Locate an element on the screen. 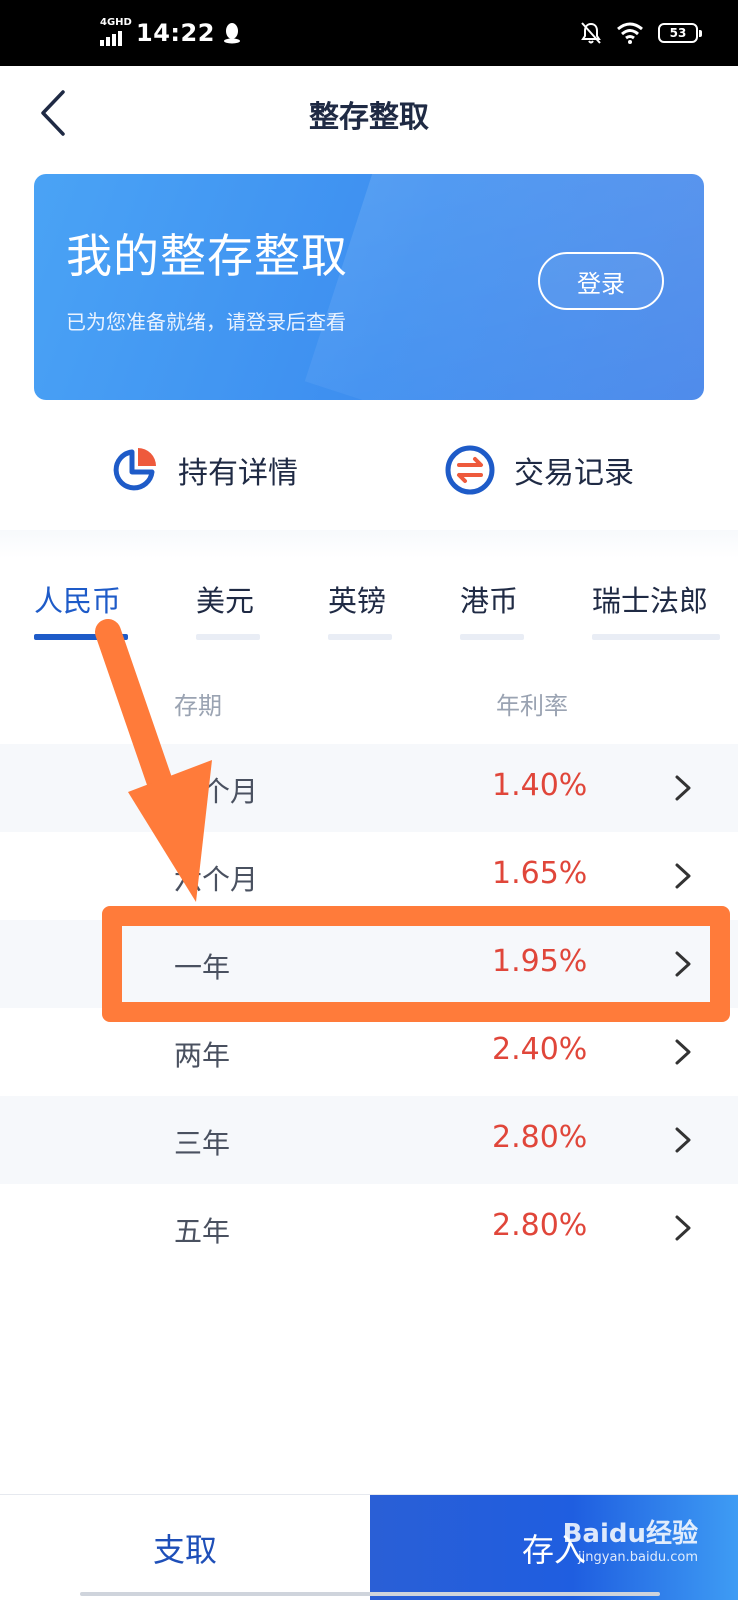 The image size is (738, 1600). tab-label: 英镑 is located at coordinates (357, 601).